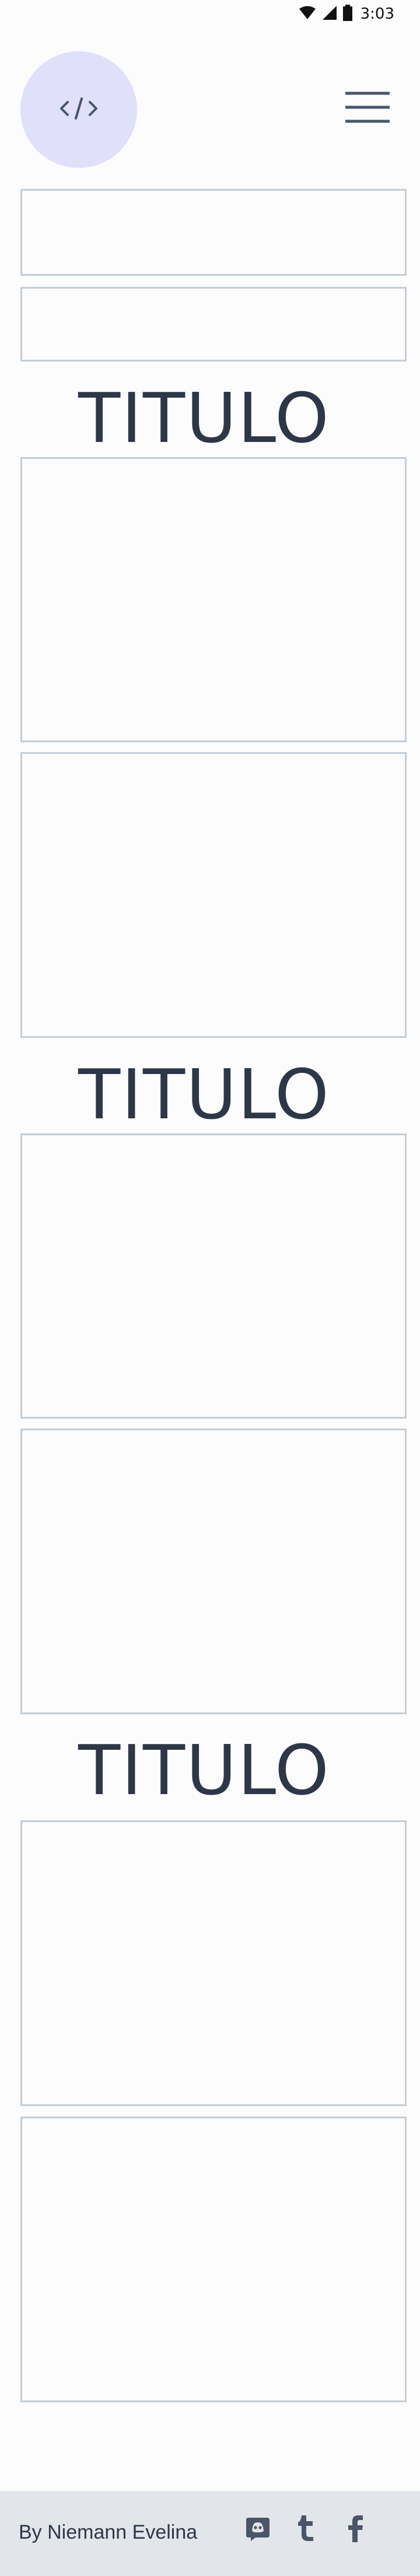 The height and width of the screenshot is (2576, 420). I want to click on discord-link, so click(258, 2529).